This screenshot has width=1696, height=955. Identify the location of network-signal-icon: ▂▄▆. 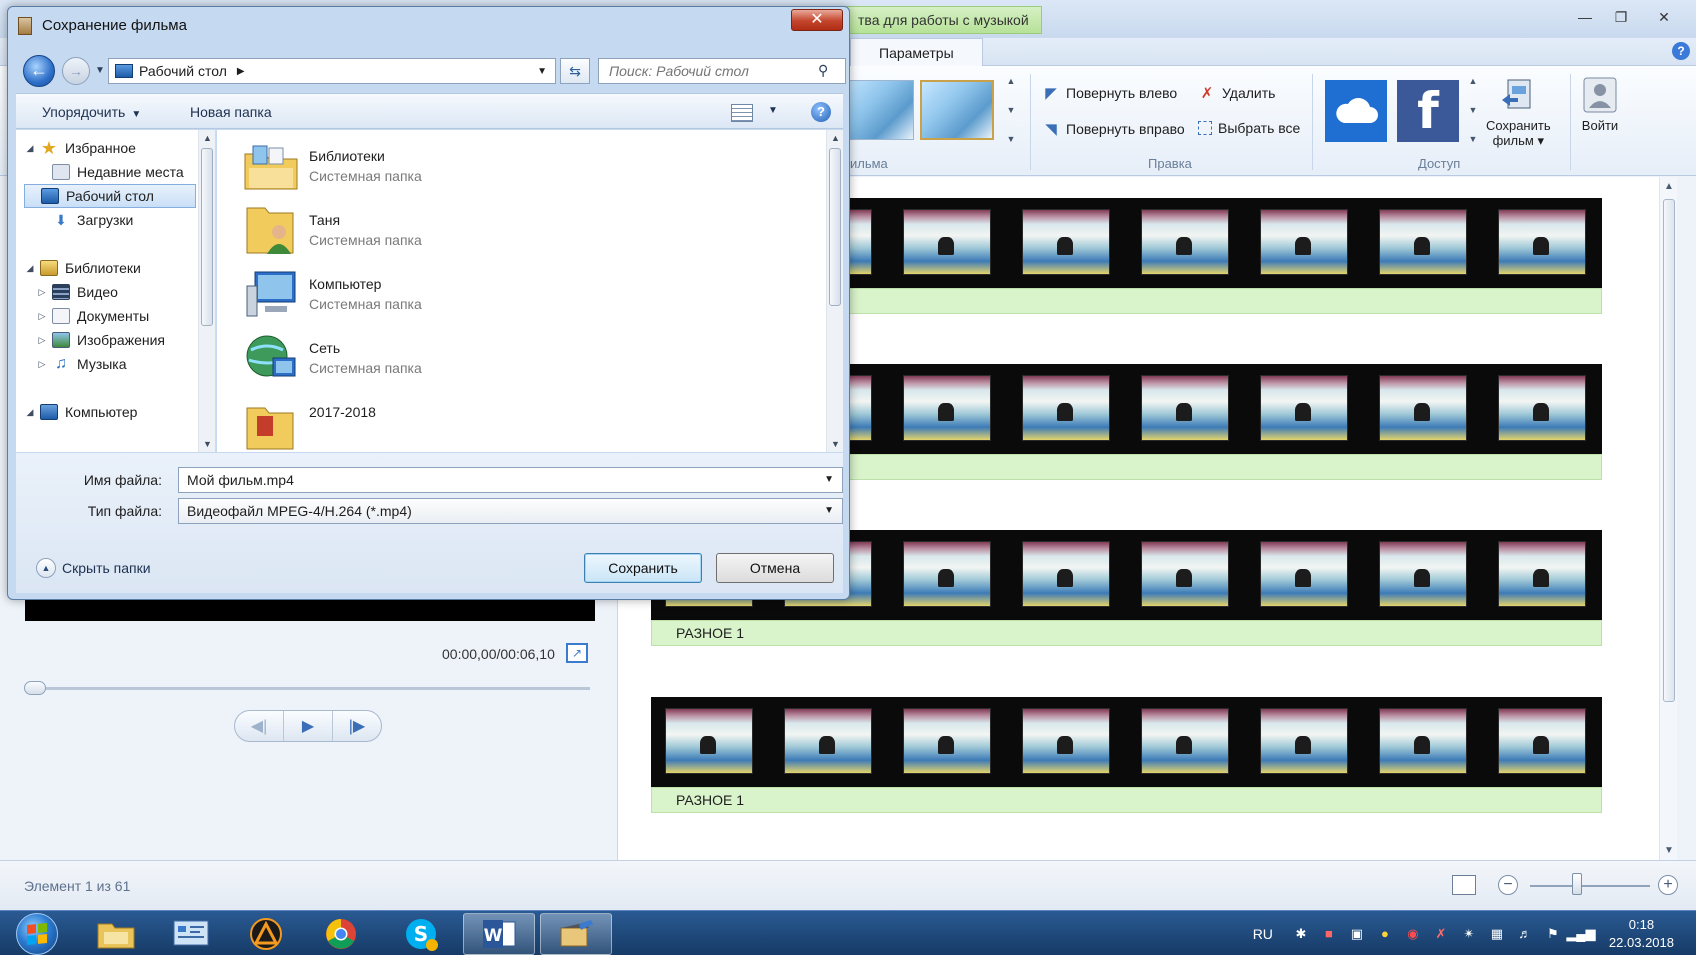
(1580, 934).